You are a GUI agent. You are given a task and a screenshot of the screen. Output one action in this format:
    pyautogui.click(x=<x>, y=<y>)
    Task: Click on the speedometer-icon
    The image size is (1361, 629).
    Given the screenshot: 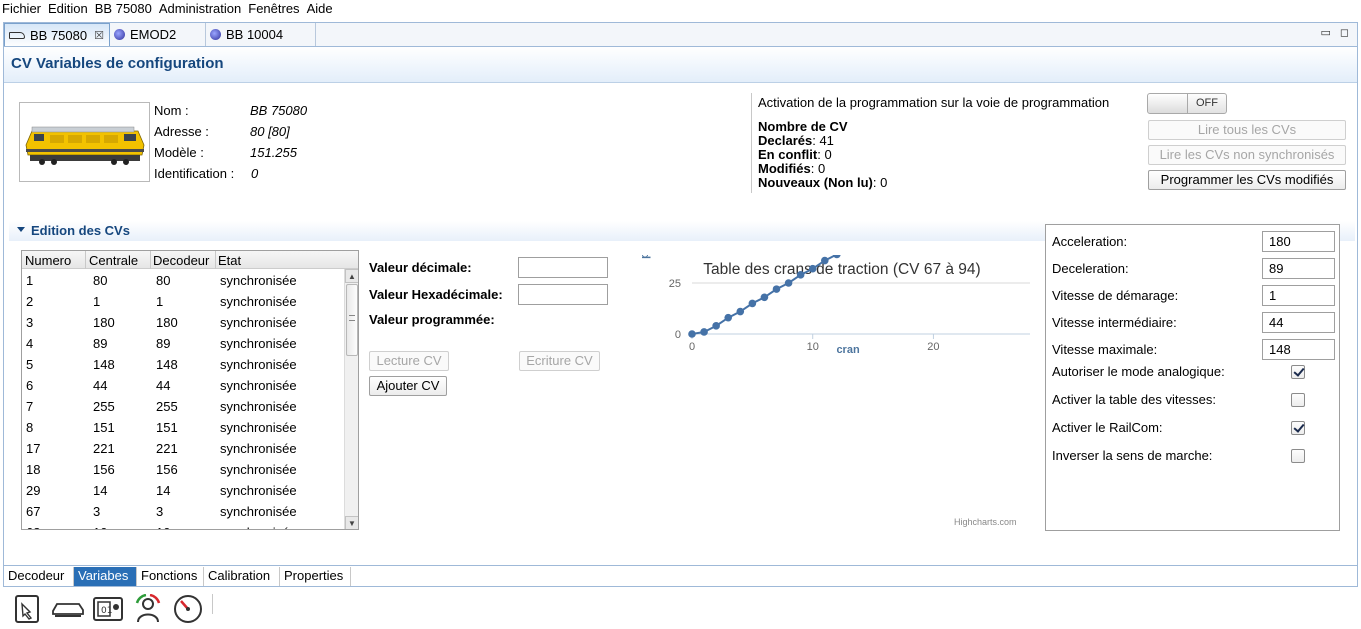 What is the action you would take?
    pyautogui.click(x=188, y=609)
    